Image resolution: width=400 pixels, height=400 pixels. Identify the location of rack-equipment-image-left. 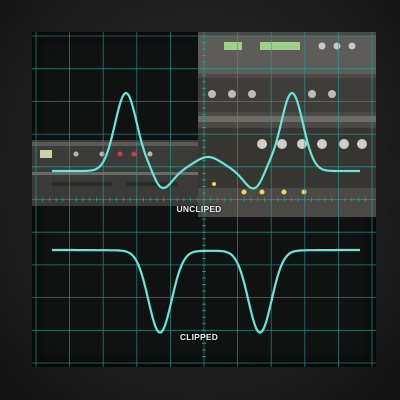
(116, 173).